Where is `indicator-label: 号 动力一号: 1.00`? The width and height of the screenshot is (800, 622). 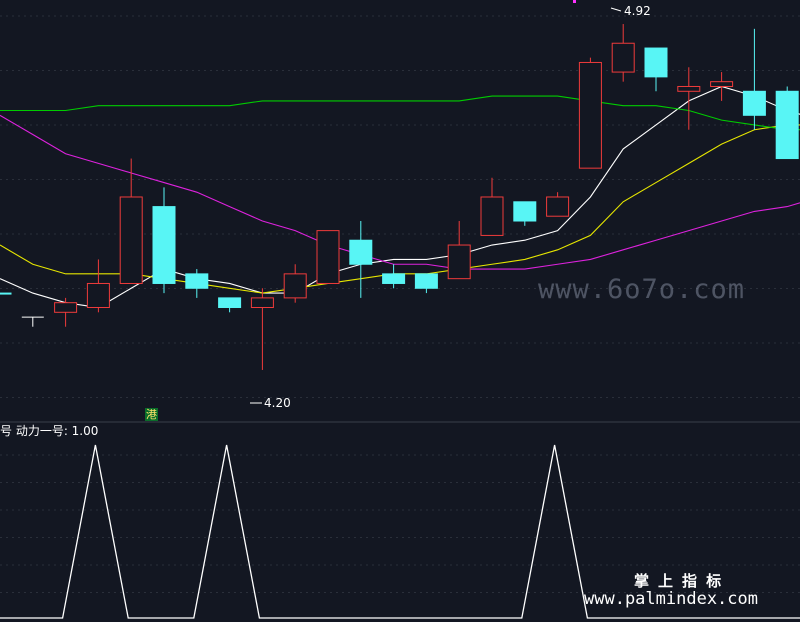 indicator-label: 号 动力一号: 1.00 is located at coordinates (49, 431).